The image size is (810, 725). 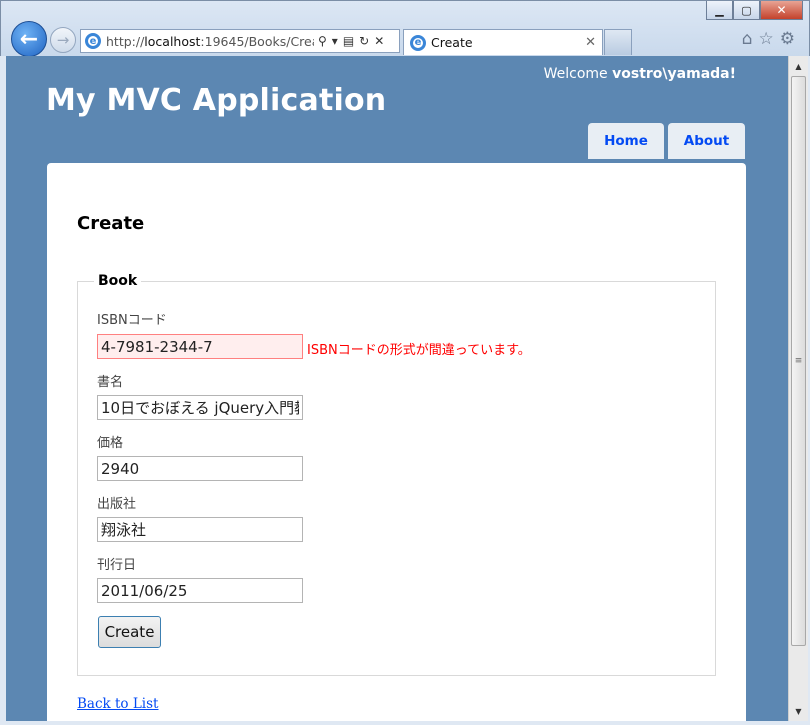 I want to click on url-host: localhost, so click(x=172, y=41).